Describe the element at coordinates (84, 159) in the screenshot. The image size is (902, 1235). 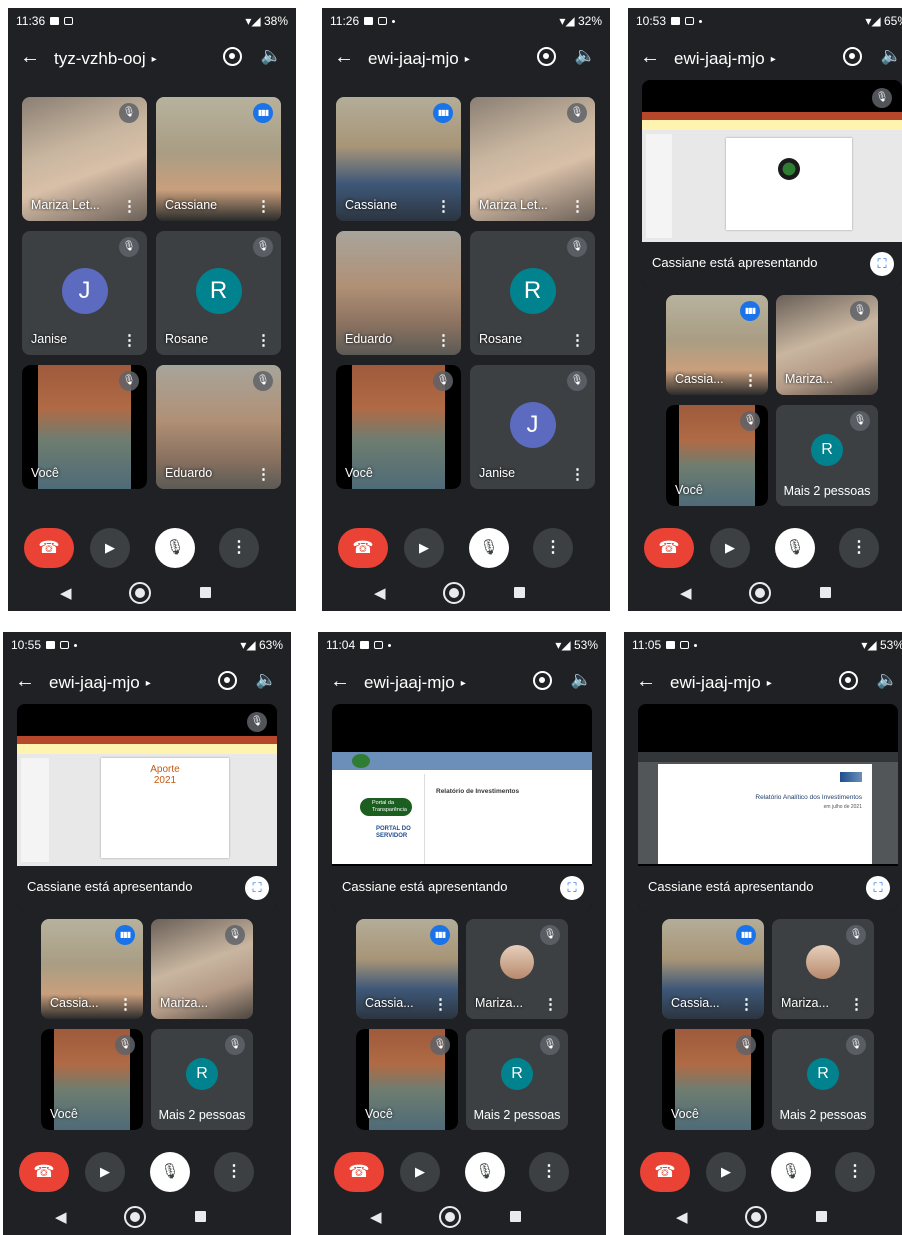
I see `participant-tile: 🎙 Mariza Let... ⋮` at that location.